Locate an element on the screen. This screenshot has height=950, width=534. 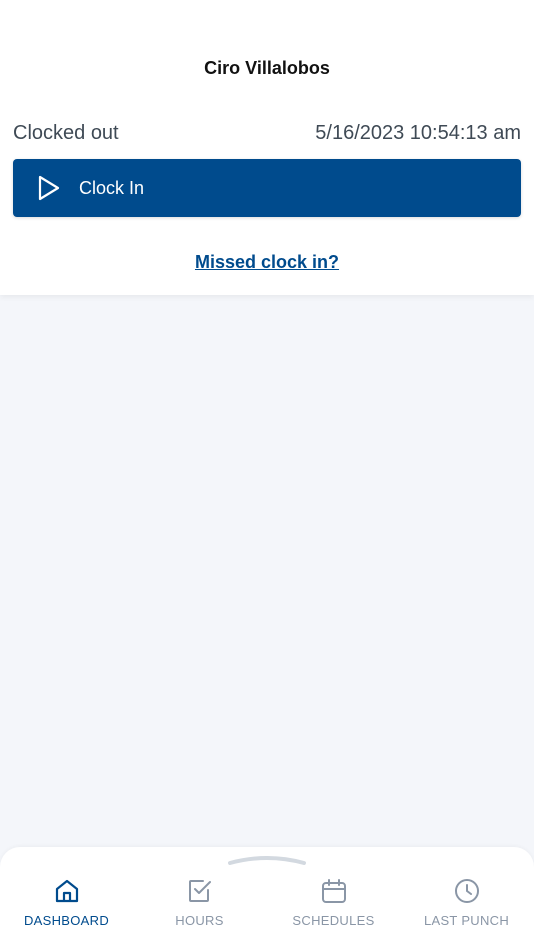
missed-clock-in-container: Missed clock in? is located at coordinates (267, 262).